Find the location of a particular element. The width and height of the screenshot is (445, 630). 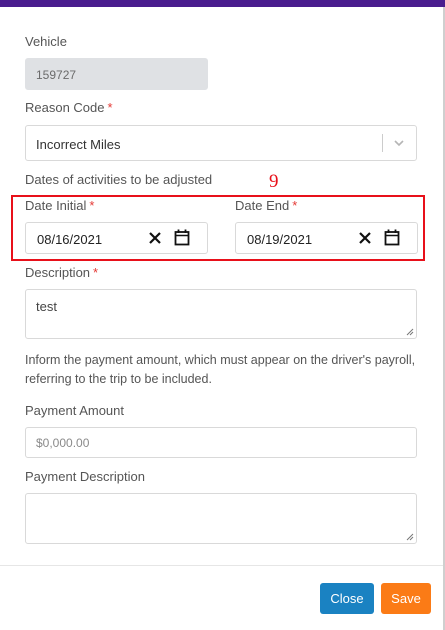

date-end-input: 08/19/2021 is located at coordinates (326, 238).